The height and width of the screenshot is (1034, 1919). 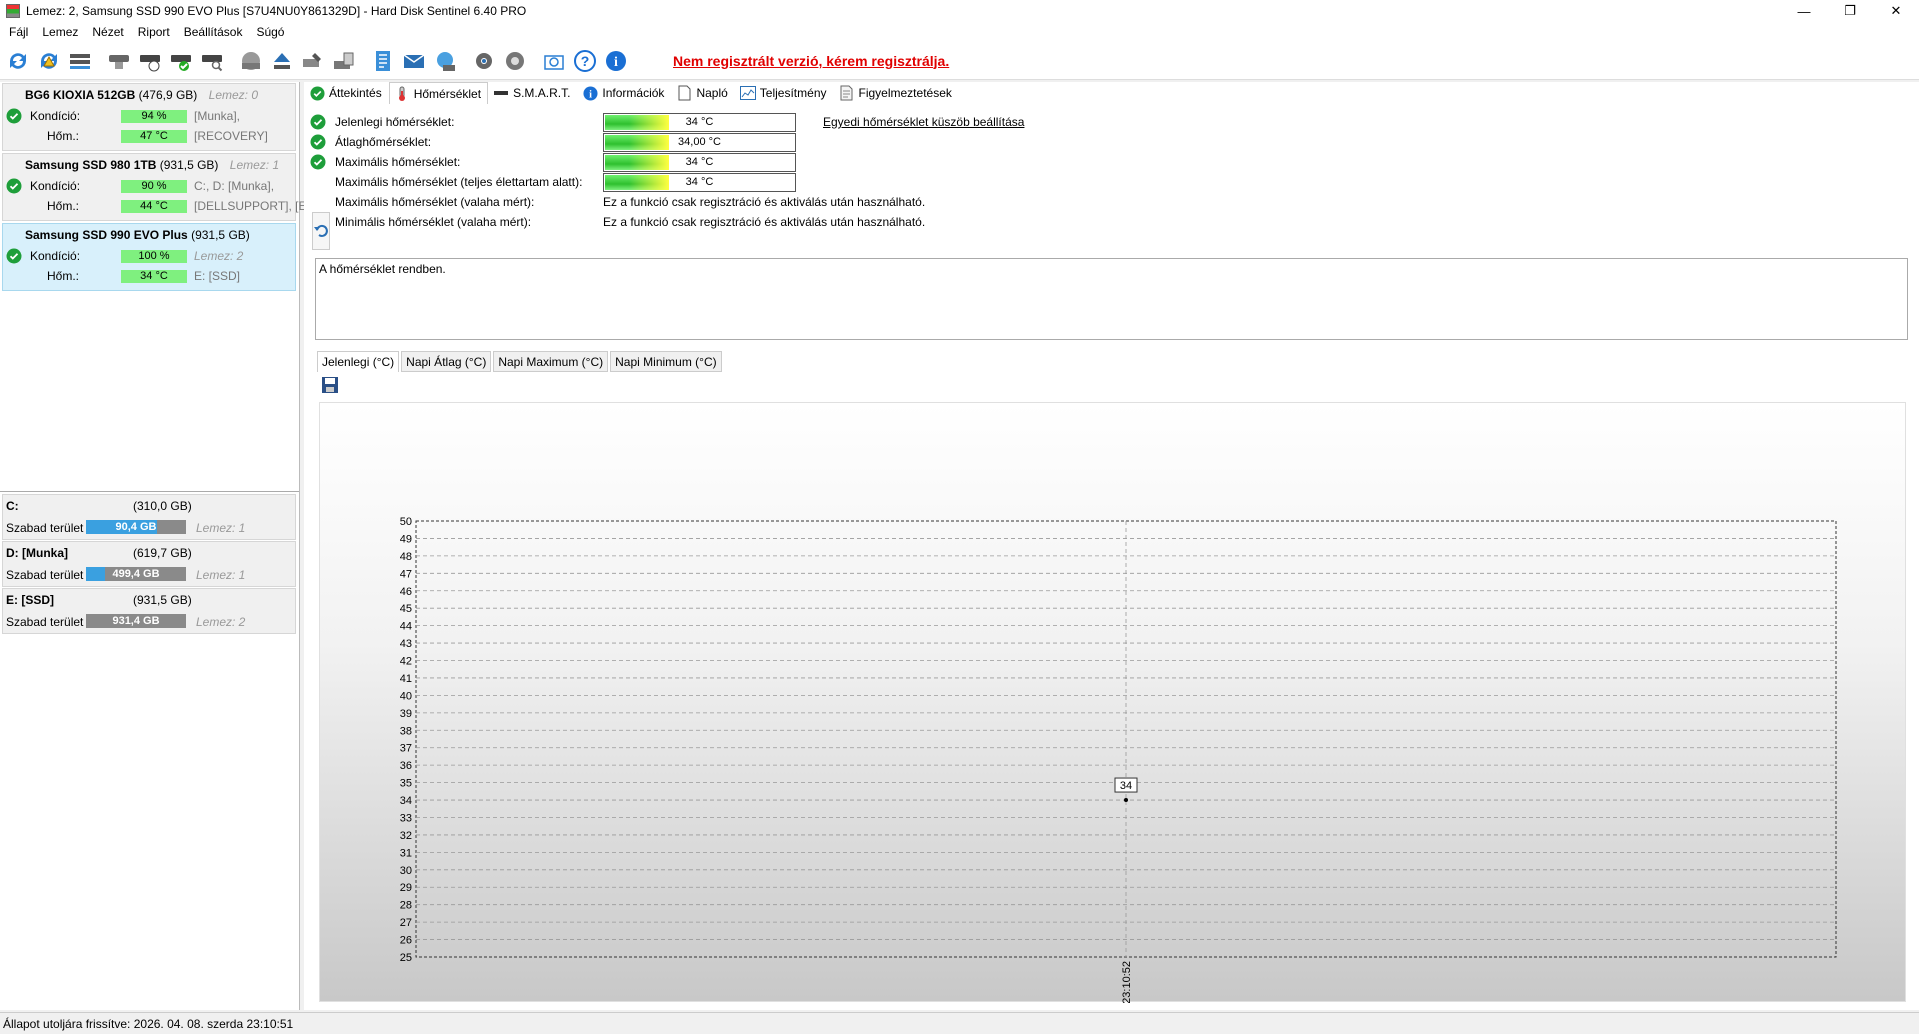 What do you see at coordinates (923, 122) in the screenshot?
I see `threshold-settings-link: Egyedi hőmérséklet küszöb beállítása` at bounding box center [923, 122].